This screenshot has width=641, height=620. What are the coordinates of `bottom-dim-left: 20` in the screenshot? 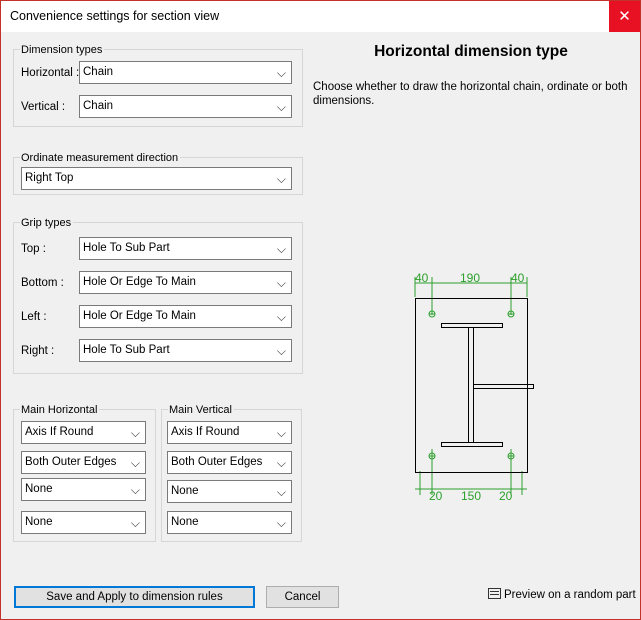 It's located at (436, 496).